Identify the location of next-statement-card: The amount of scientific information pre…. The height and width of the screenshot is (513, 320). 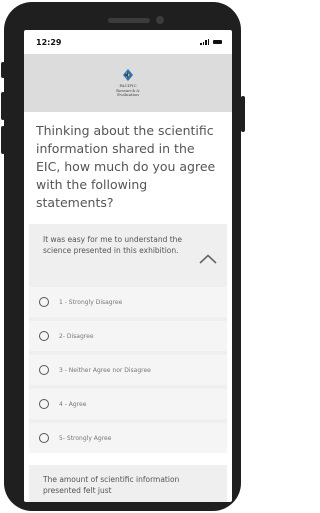
(128, 483).